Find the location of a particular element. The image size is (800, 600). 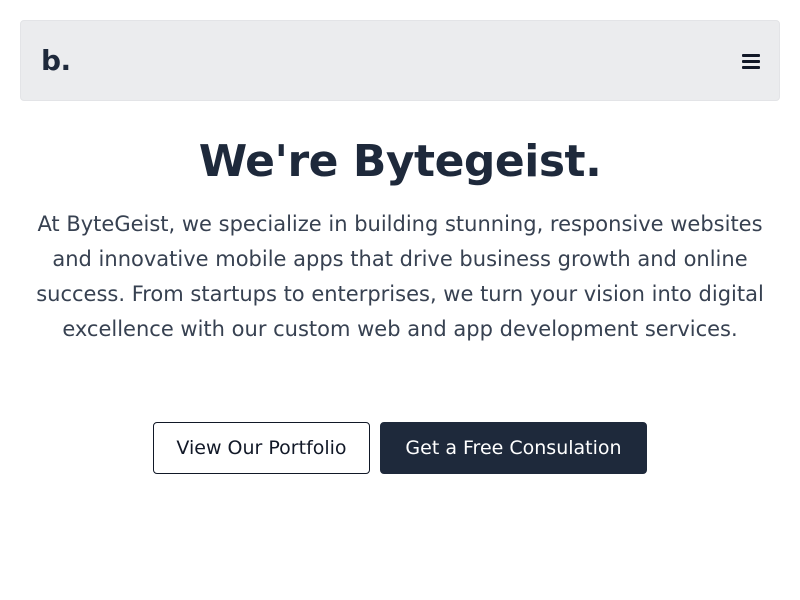

hamburger-menu-icon is located at coordinates (751, 55).